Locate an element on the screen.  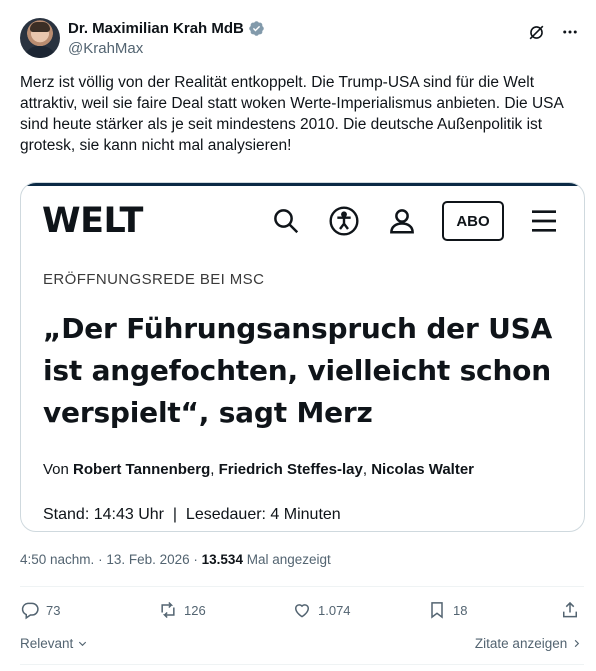
chevron-down-icon is located at coordinates (82, 644).